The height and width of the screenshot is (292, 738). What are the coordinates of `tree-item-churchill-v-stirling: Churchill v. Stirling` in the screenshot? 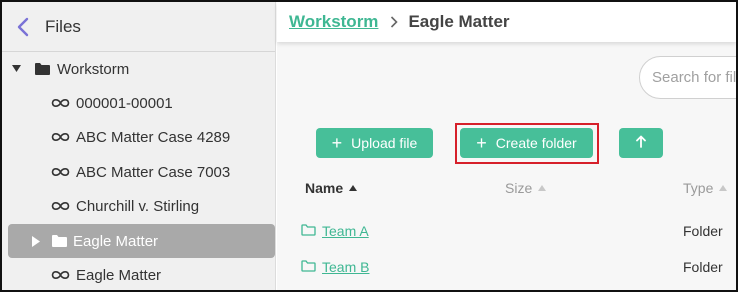 It's located at (100, 206).